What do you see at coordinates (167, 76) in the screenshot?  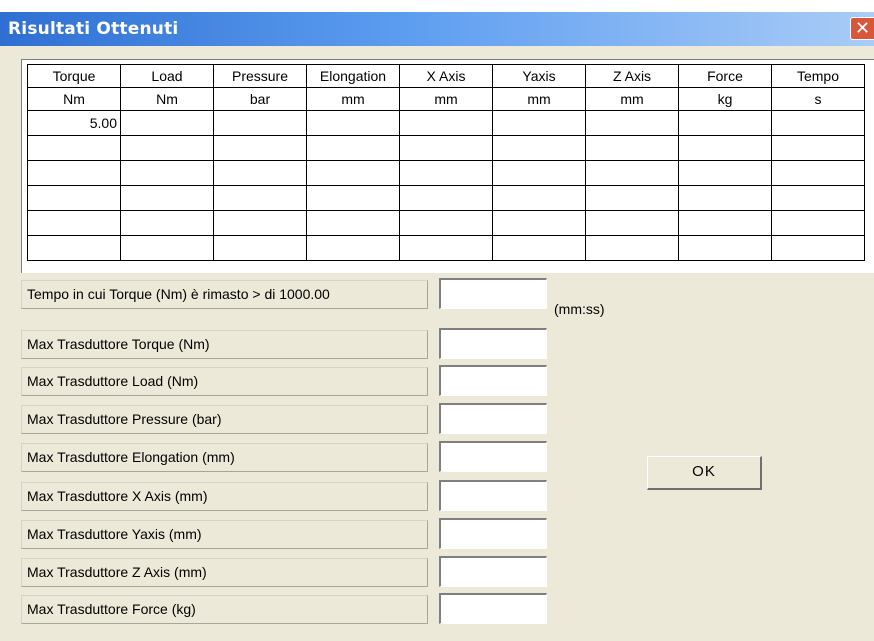 I see `column-header: Load` at bounding box center [167, 76].